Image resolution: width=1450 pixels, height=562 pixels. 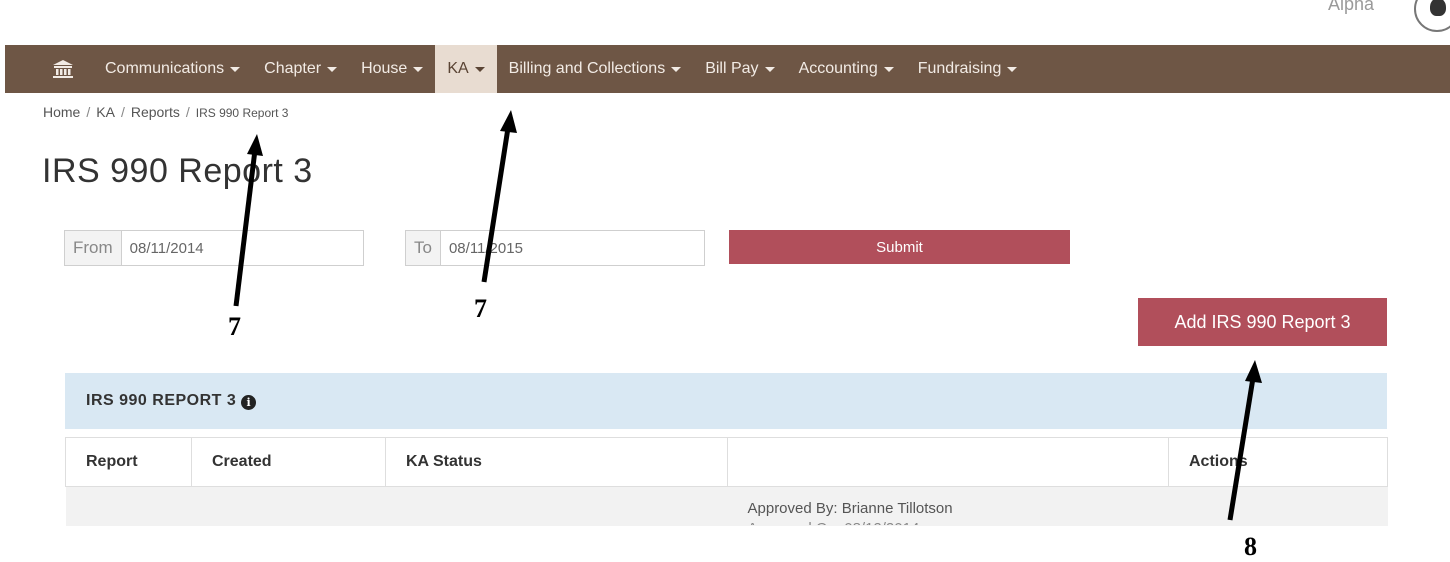 What do you see at coordinates (556, 506) in the screenshot?
I see `cell-ka-status` at bounding box center [556, 506].